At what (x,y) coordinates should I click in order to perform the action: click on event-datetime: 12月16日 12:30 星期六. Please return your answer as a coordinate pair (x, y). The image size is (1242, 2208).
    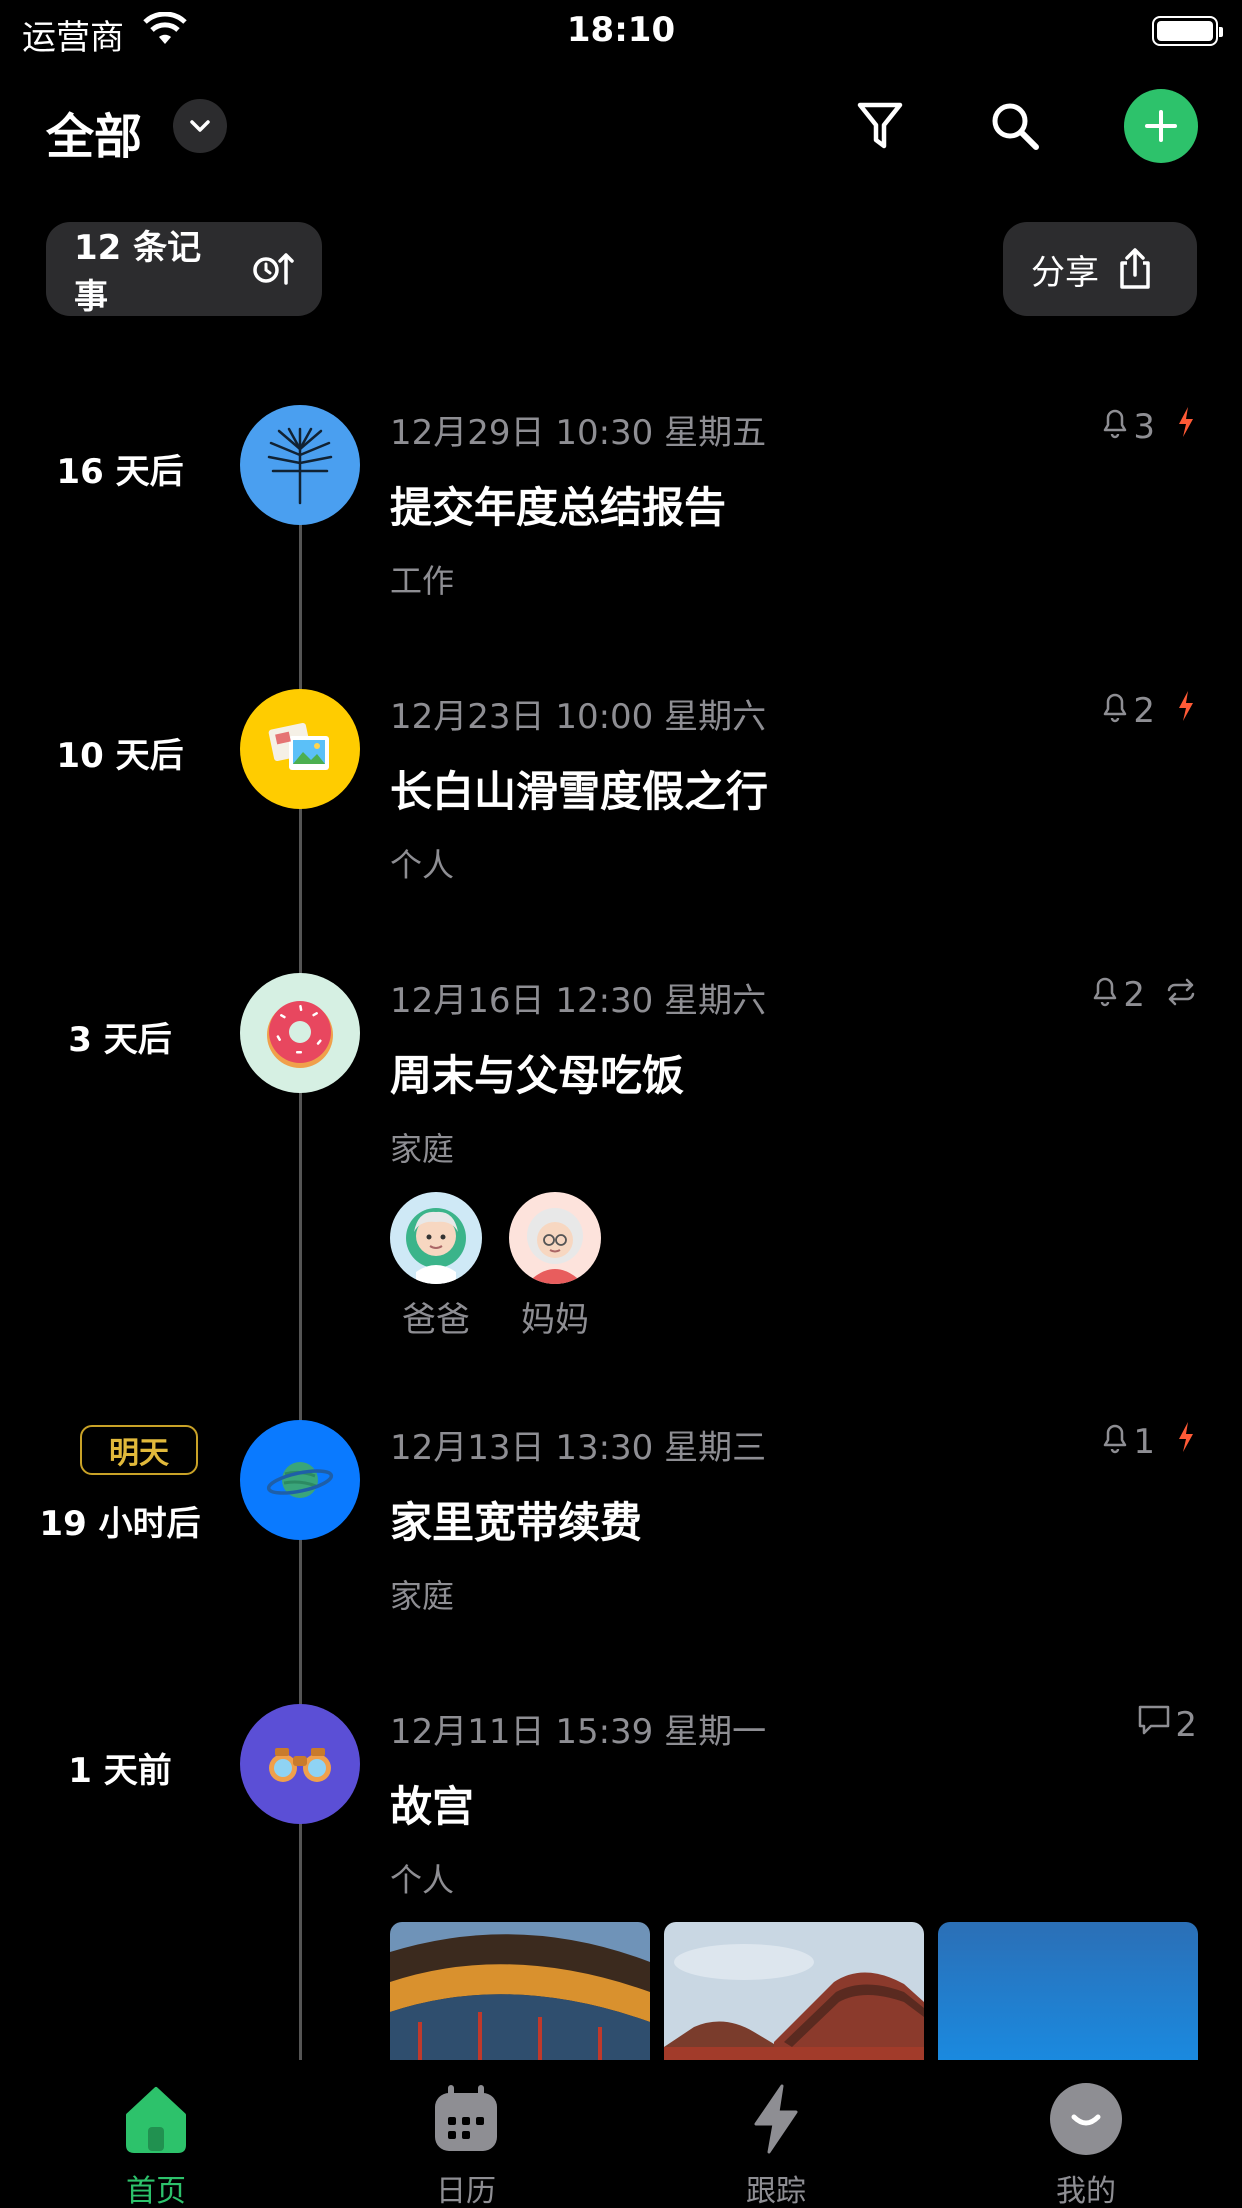
    Looking at the image, I should click on (578, 1001).